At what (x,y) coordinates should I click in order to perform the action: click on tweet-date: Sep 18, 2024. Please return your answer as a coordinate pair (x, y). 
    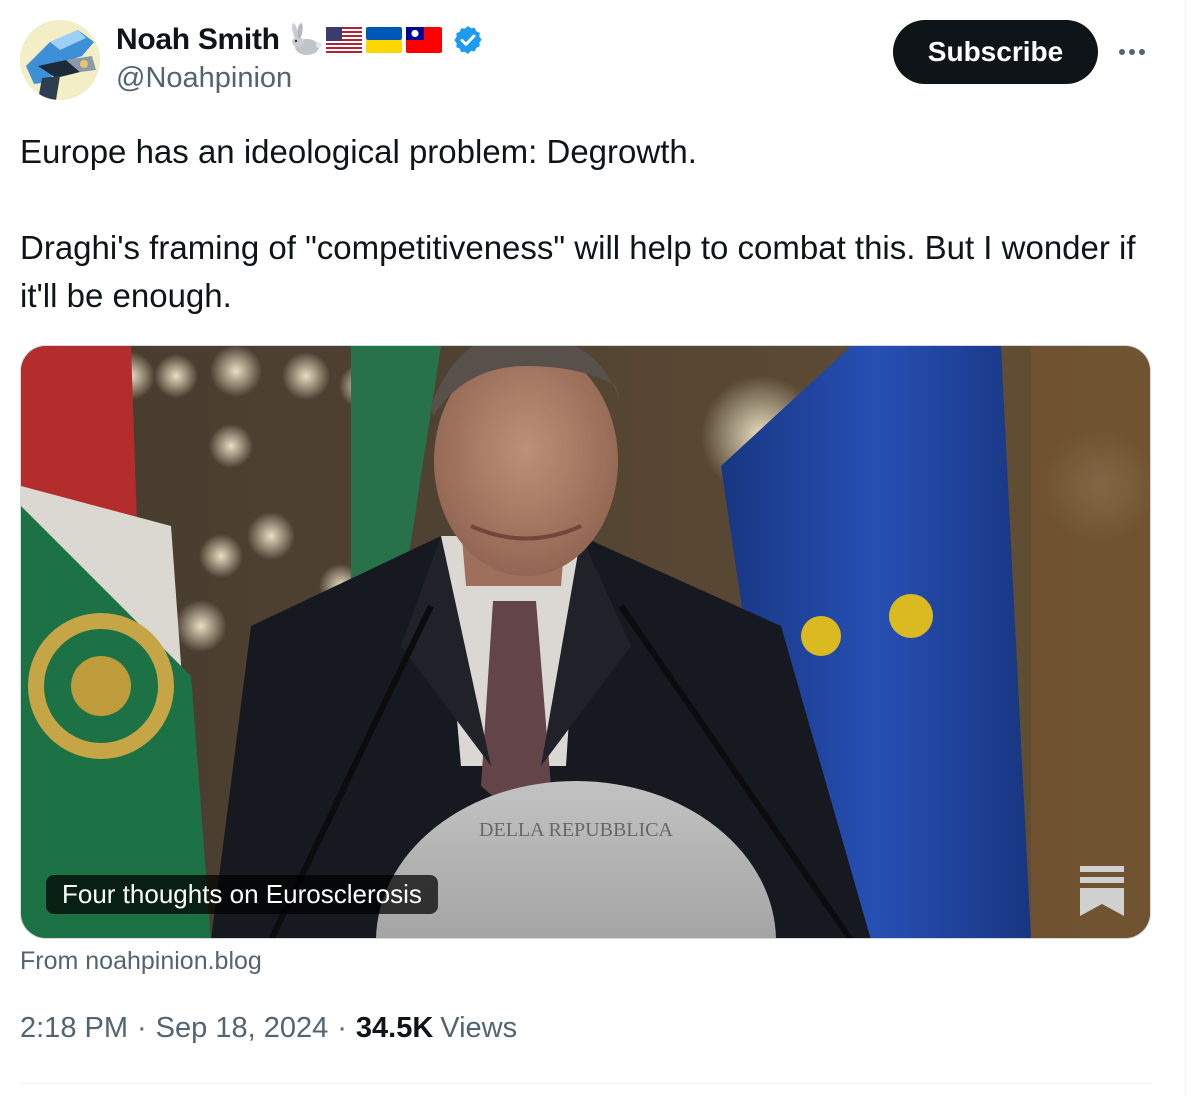
    Looking at the image, I should click on (242, 1028).